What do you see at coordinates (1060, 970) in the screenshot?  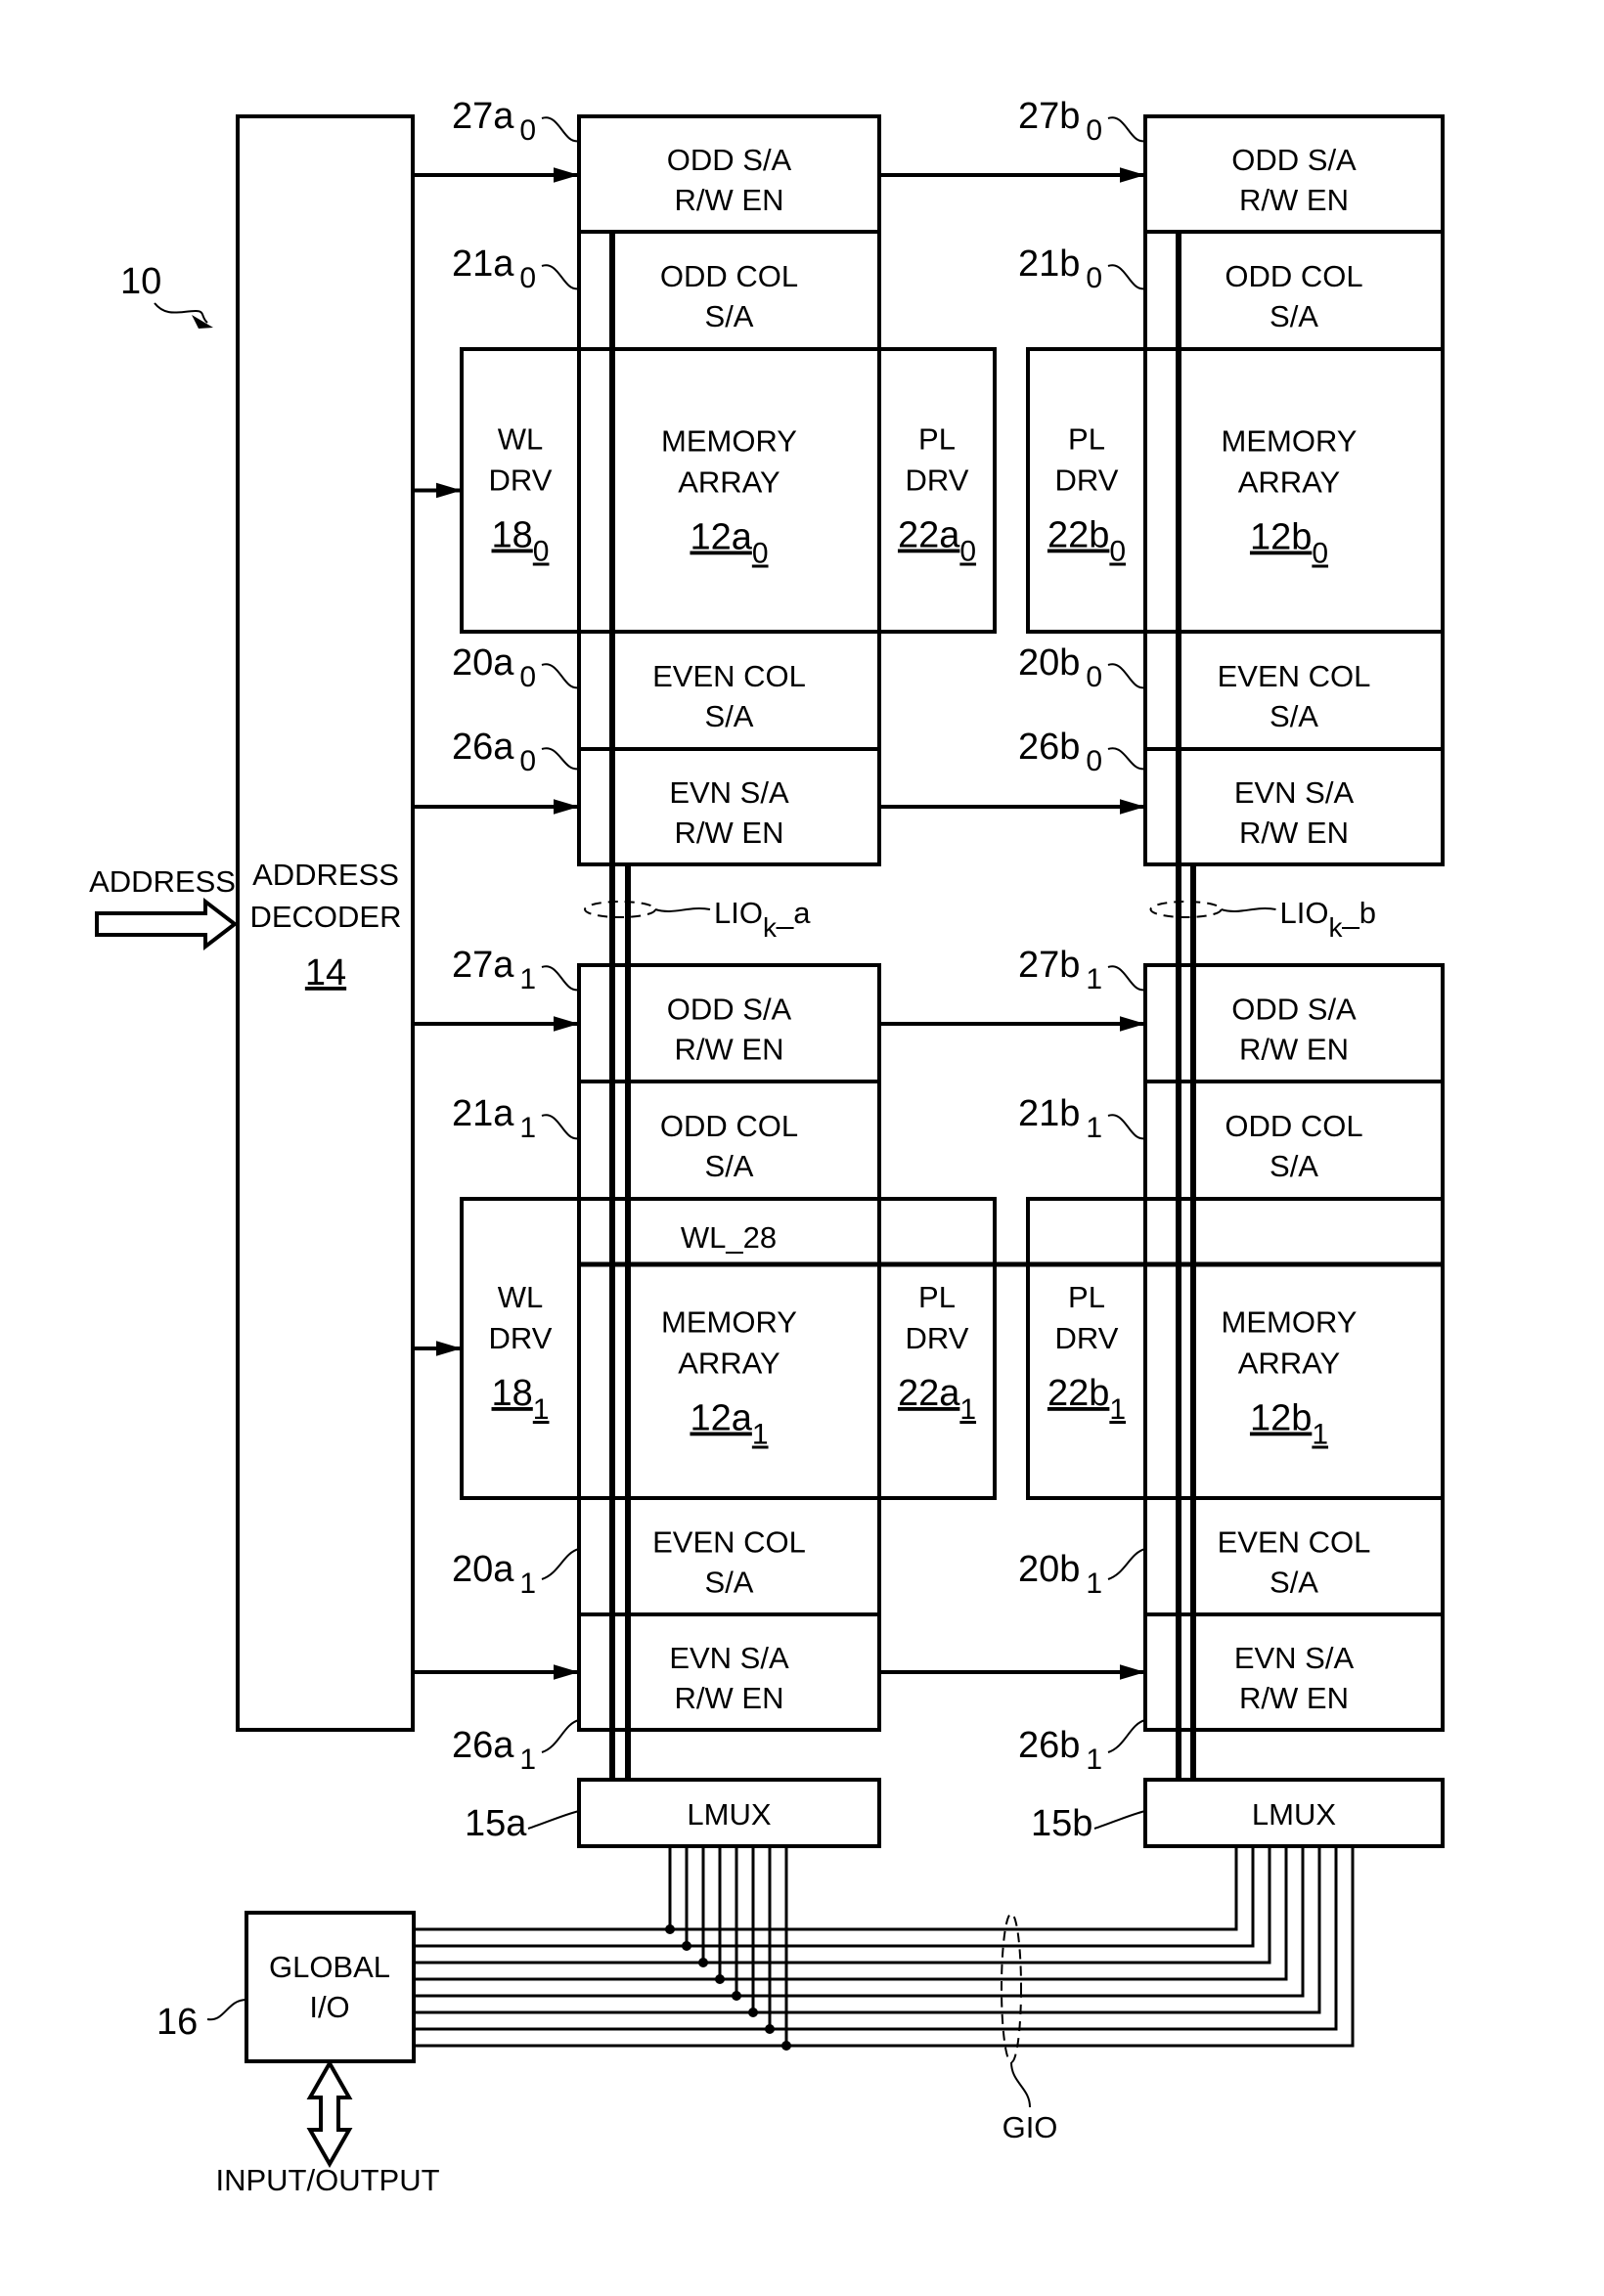 I see `ref-27: 27b 1` at bounding box center [1060, 970].